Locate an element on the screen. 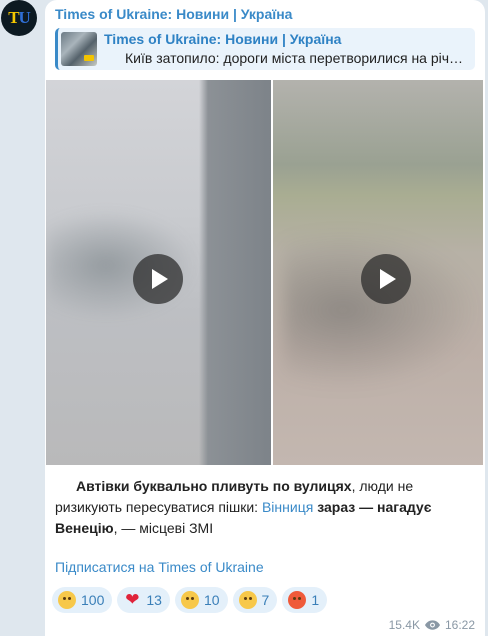 This screenshot has height=636, width=488. avatar-letter-u: U is located at coordinates (24, 17).